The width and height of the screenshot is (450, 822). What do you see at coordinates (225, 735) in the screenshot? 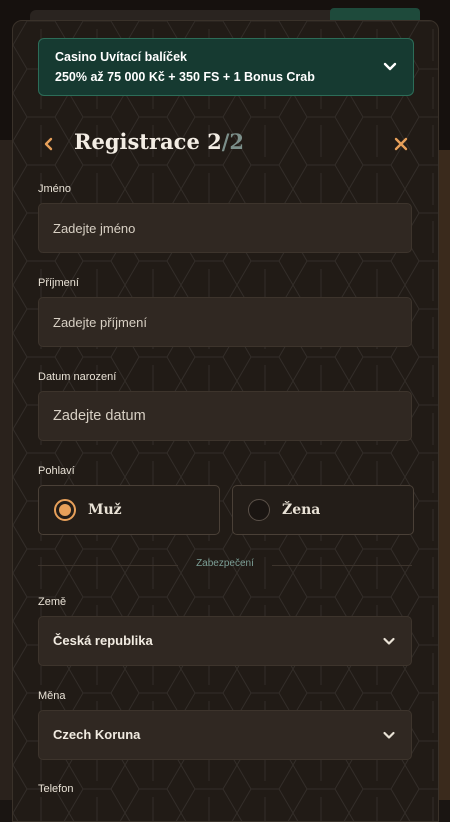
I see `currency-select: Czech Koruna` at bounding box center [225, 735].